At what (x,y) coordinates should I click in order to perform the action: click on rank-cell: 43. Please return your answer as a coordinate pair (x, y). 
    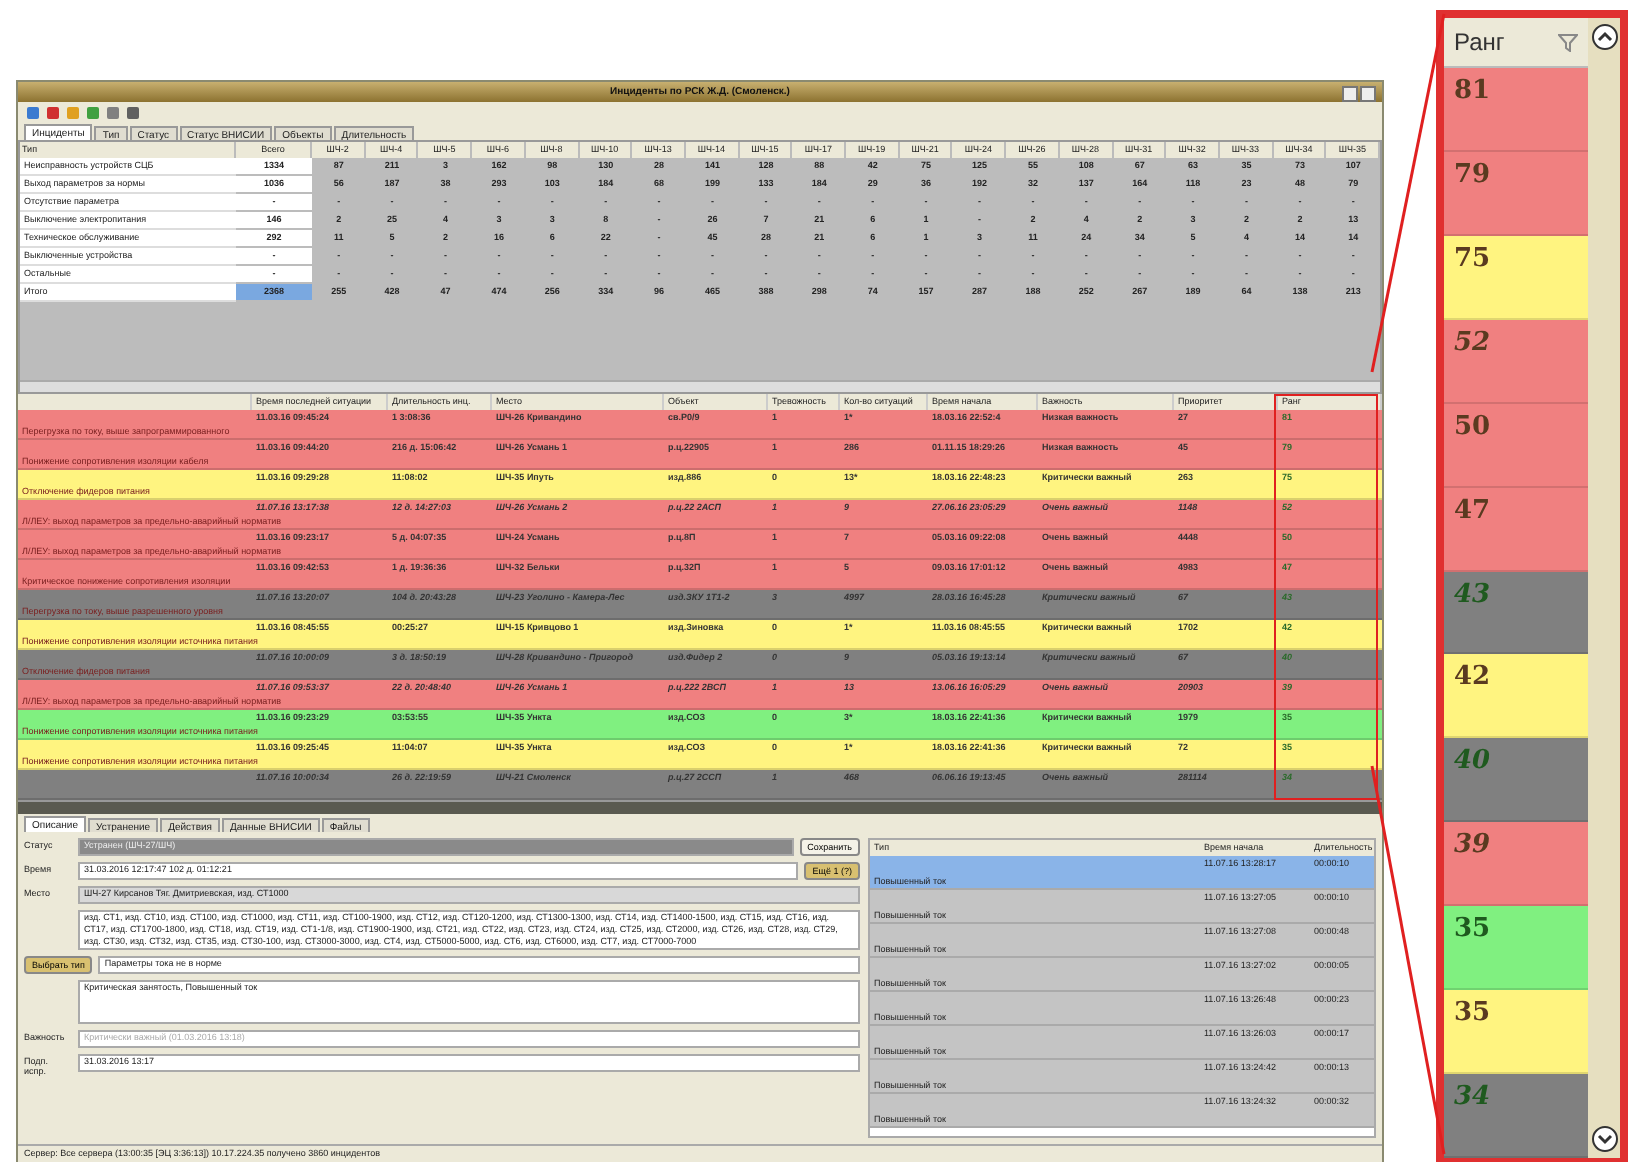
    Looking at the image, I should click on (1516, 613).